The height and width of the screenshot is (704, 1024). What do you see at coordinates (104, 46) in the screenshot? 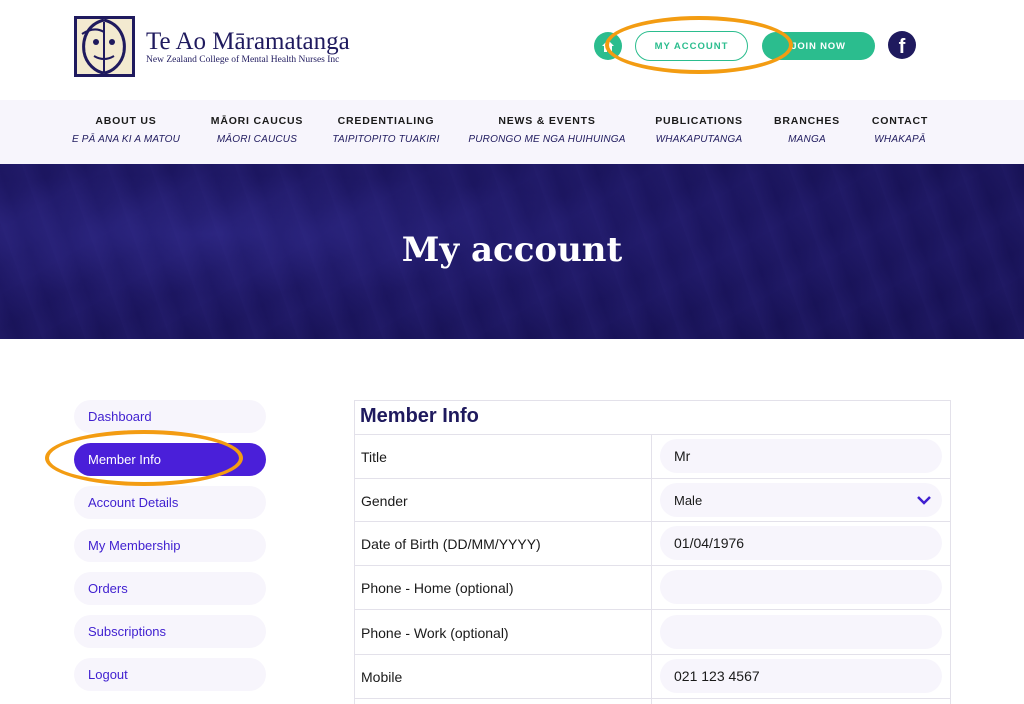
I see `logo-image` at bounding box center [104, 46].